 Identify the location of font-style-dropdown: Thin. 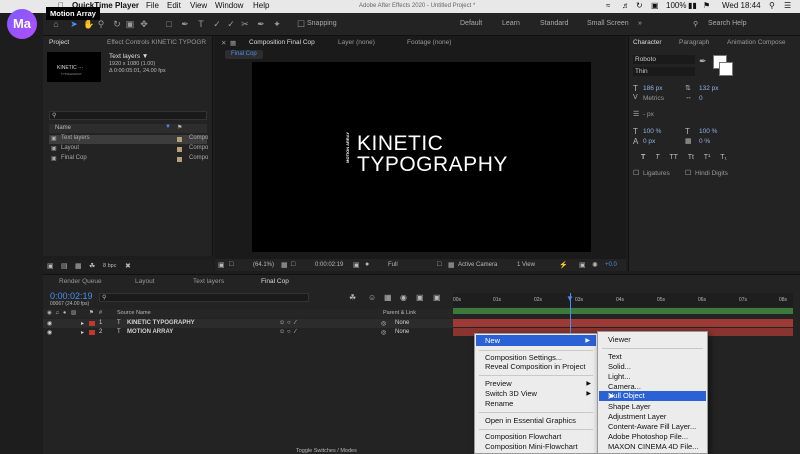
(664, 71).